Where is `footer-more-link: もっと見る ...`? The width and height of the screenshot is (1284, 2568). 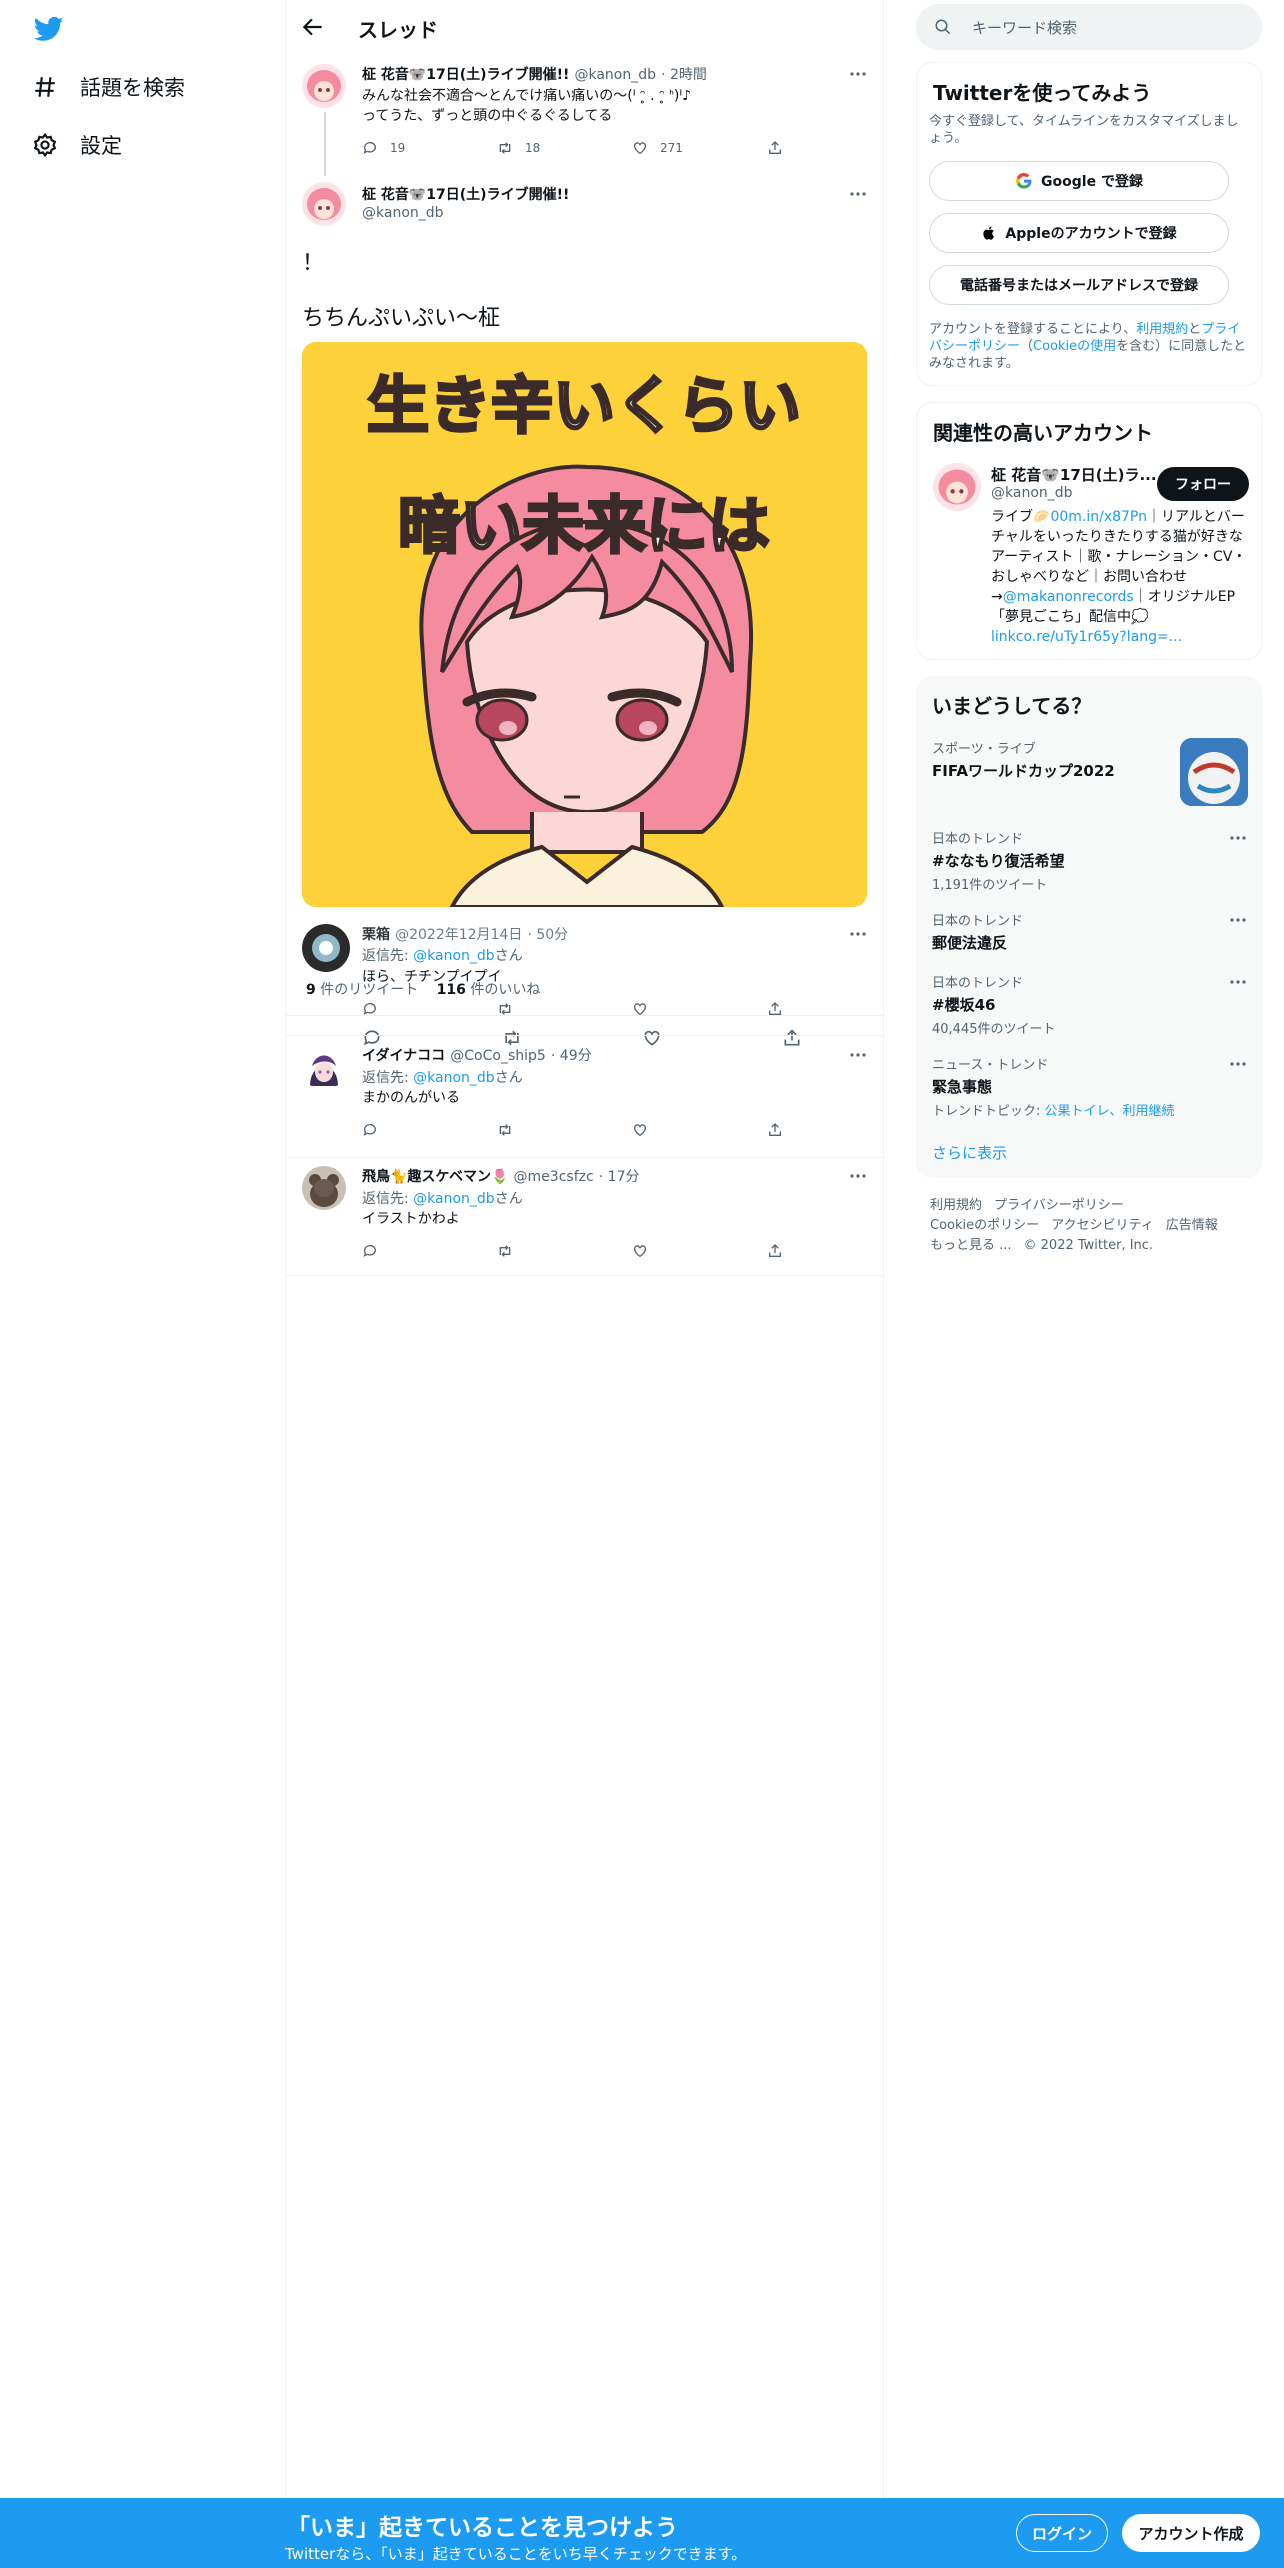
footer-more-link: もっと見る ... is located at coordinates (971, 1245).